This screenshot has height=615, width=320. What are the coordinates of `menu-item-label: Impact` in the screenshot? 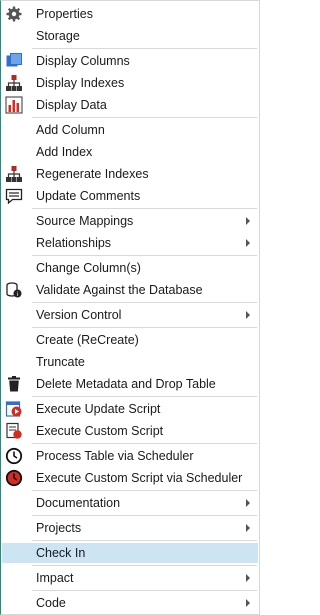 It's located at (55, 578).